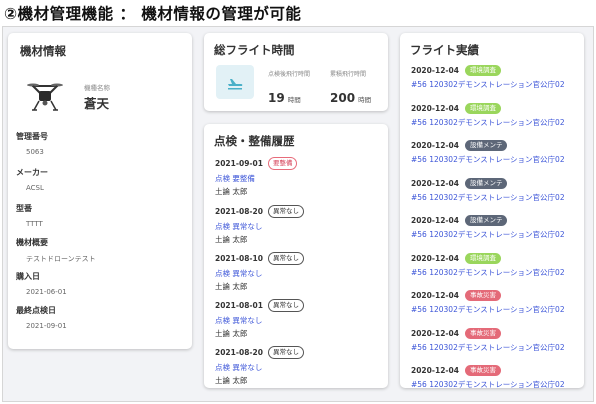 The height and width of the screenshot is (404, 596). What do you see at coordinates (32, 172) in the screenshot?
I see `field-label: メーカー` at bounding box center [32, 172].